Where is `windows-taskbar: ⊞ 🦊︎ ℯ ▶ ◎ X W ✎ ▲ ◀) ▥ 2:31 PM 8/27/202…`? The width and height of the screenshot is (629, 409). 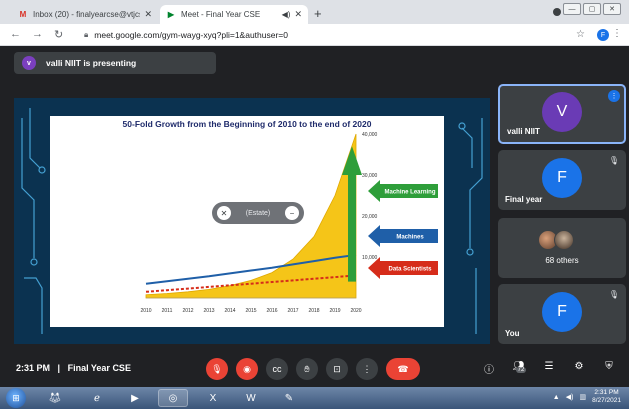 windows-taskbar: ⊞ 🦊︎ ℯ ▶ ◎ X W ✎ ▲ ◀) ▥ 2:31 PM 8/27/202… is located at coordinates (314, 398).